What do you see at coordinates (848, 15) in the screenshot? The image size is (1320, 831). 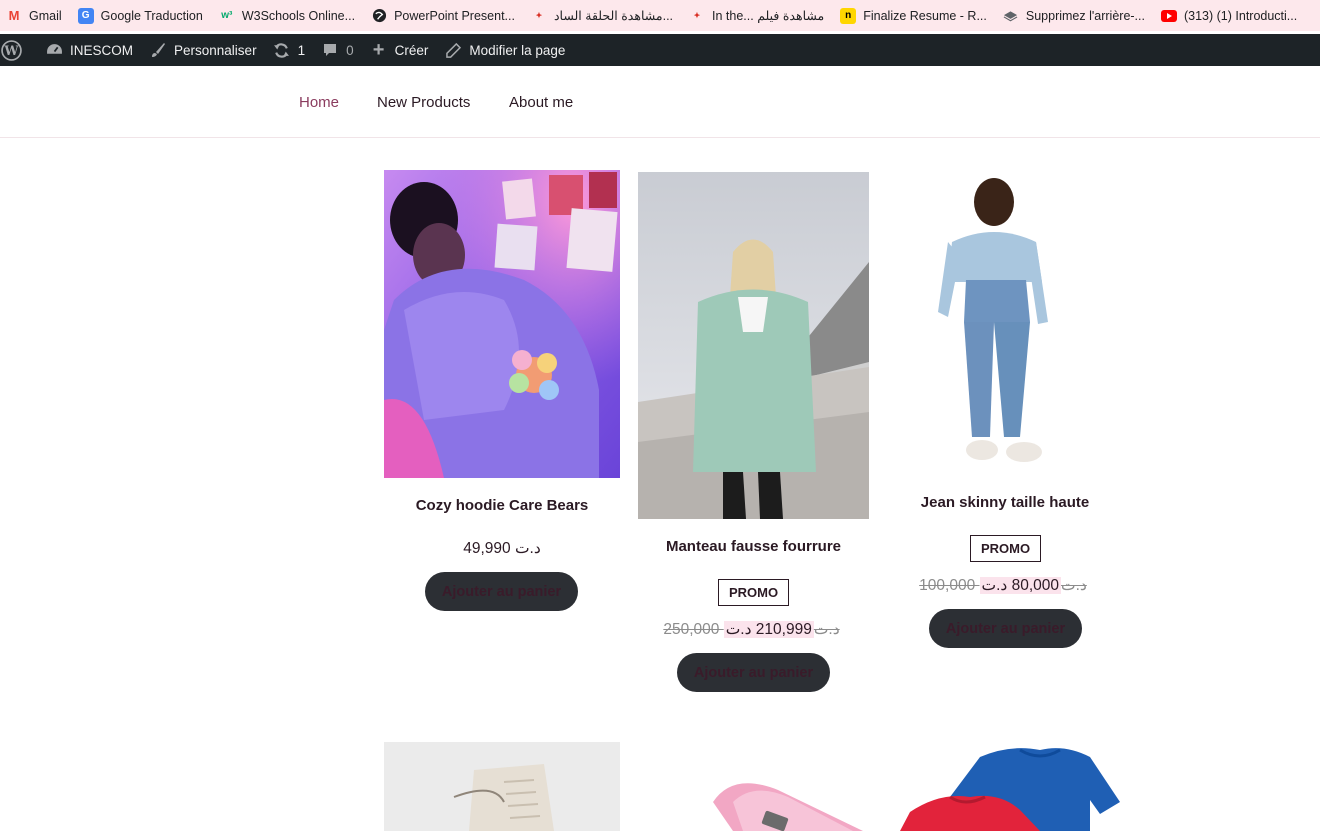 I see `resume-icon: n` at bounding box center [848, 15].